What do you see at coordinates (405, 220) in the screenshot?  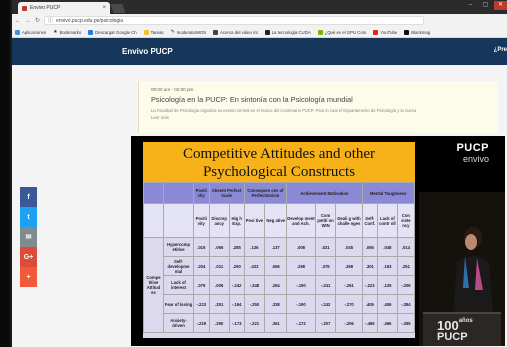 I see `sub-header: Con siste ncy` at bounding box center [405, 220].